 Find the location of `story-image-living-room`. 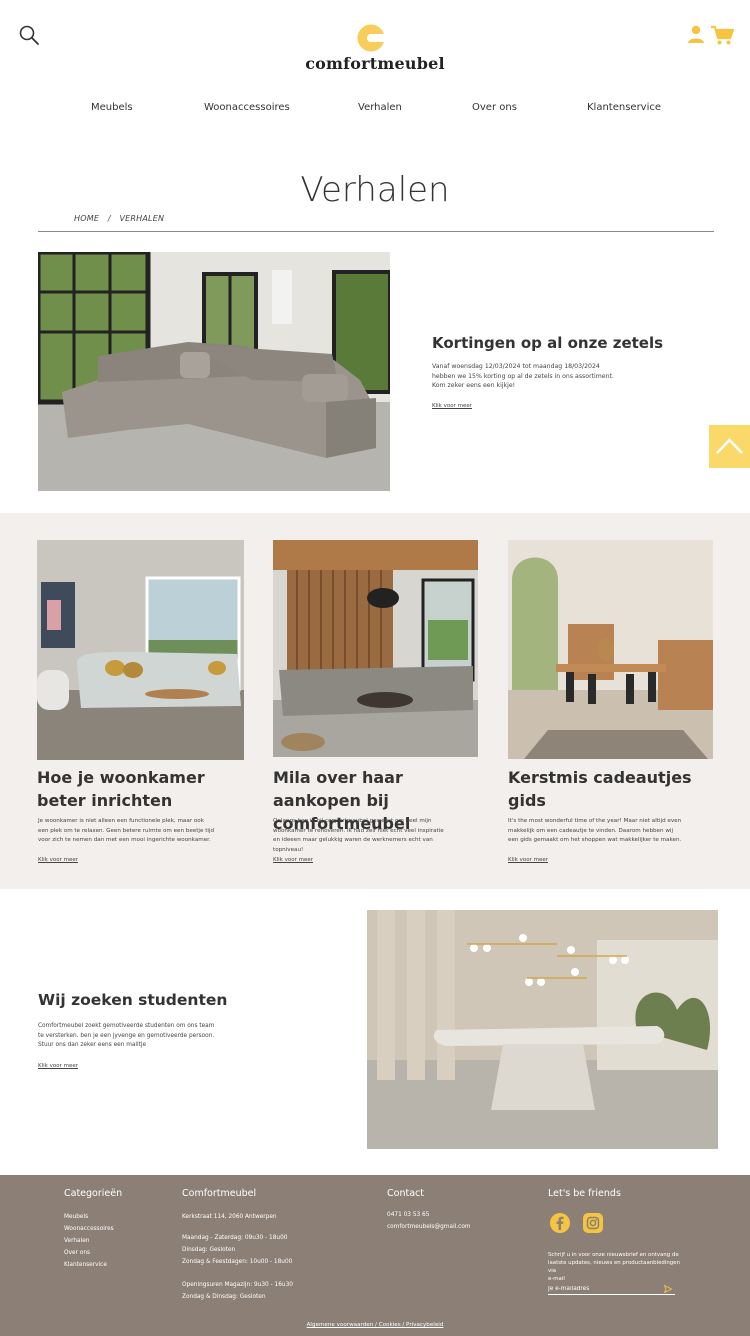

story-image-living-room is located at coordinates (140, 650).